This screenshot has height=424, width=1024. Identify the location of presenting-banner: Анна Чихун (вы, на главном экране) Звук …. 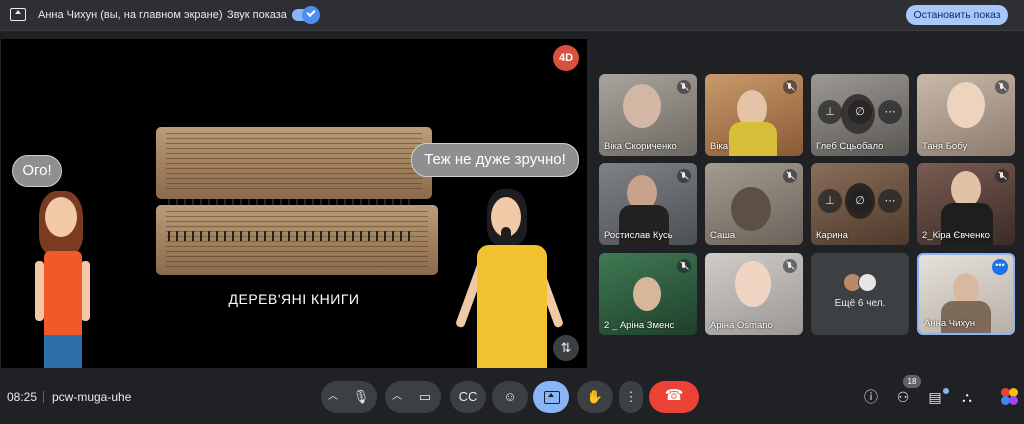
(512, 15).